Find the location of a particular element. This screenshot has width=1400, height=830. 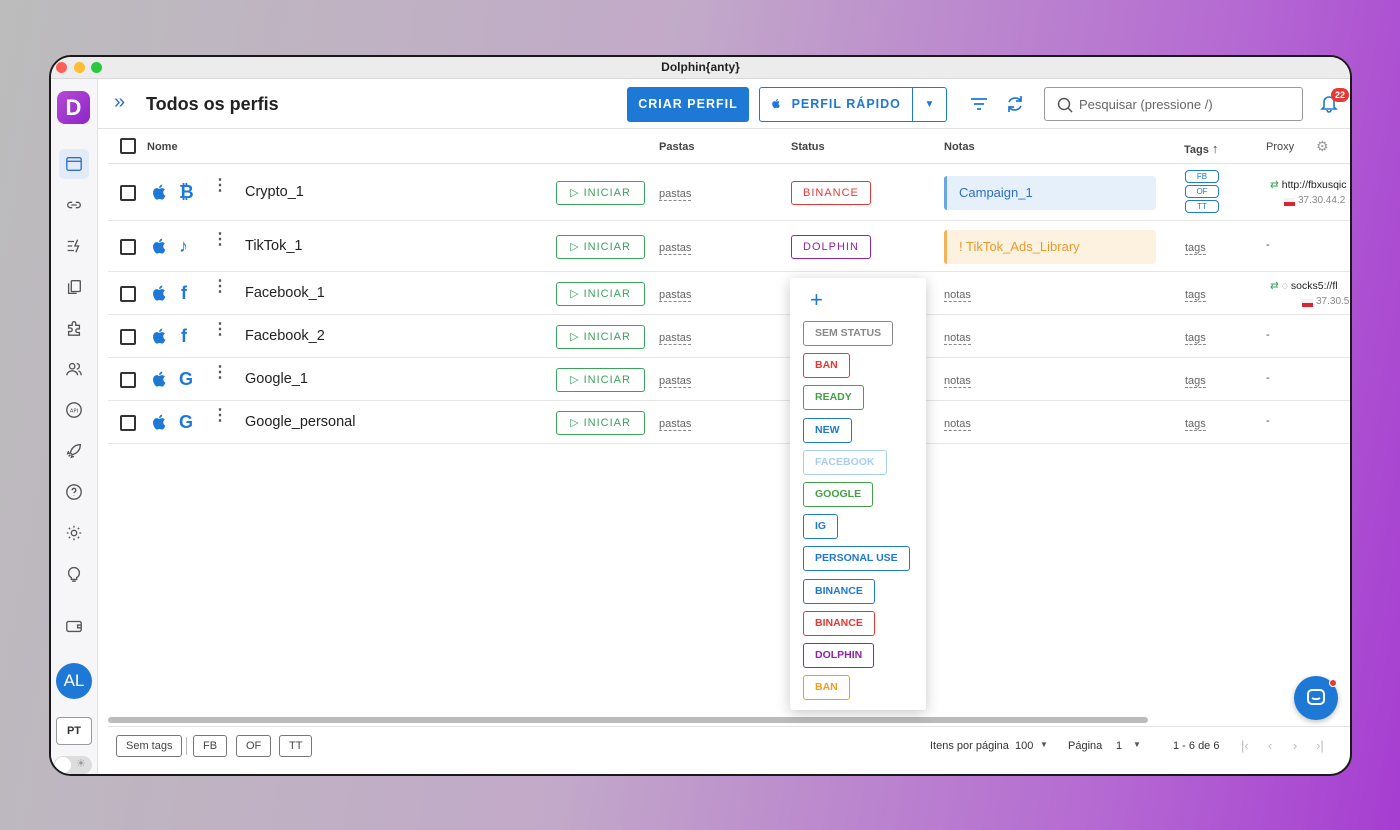

chat-button is located at coordinates (1316, 698).